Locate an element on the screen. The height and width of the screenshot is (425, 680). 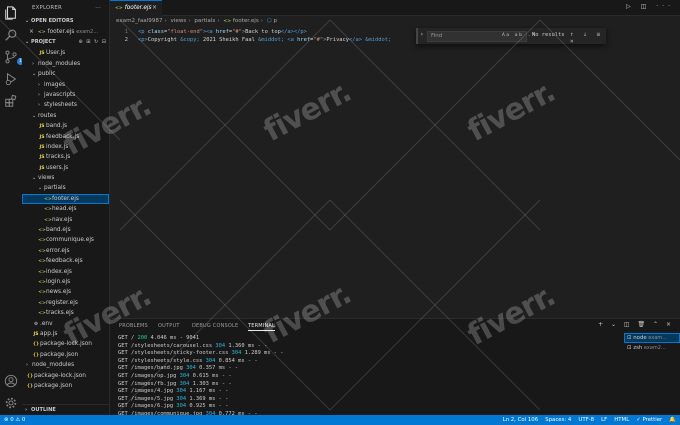
panel-actions: + ⌄ ◫ 🗑 ⌃ × is located at coordinates (636, 324).